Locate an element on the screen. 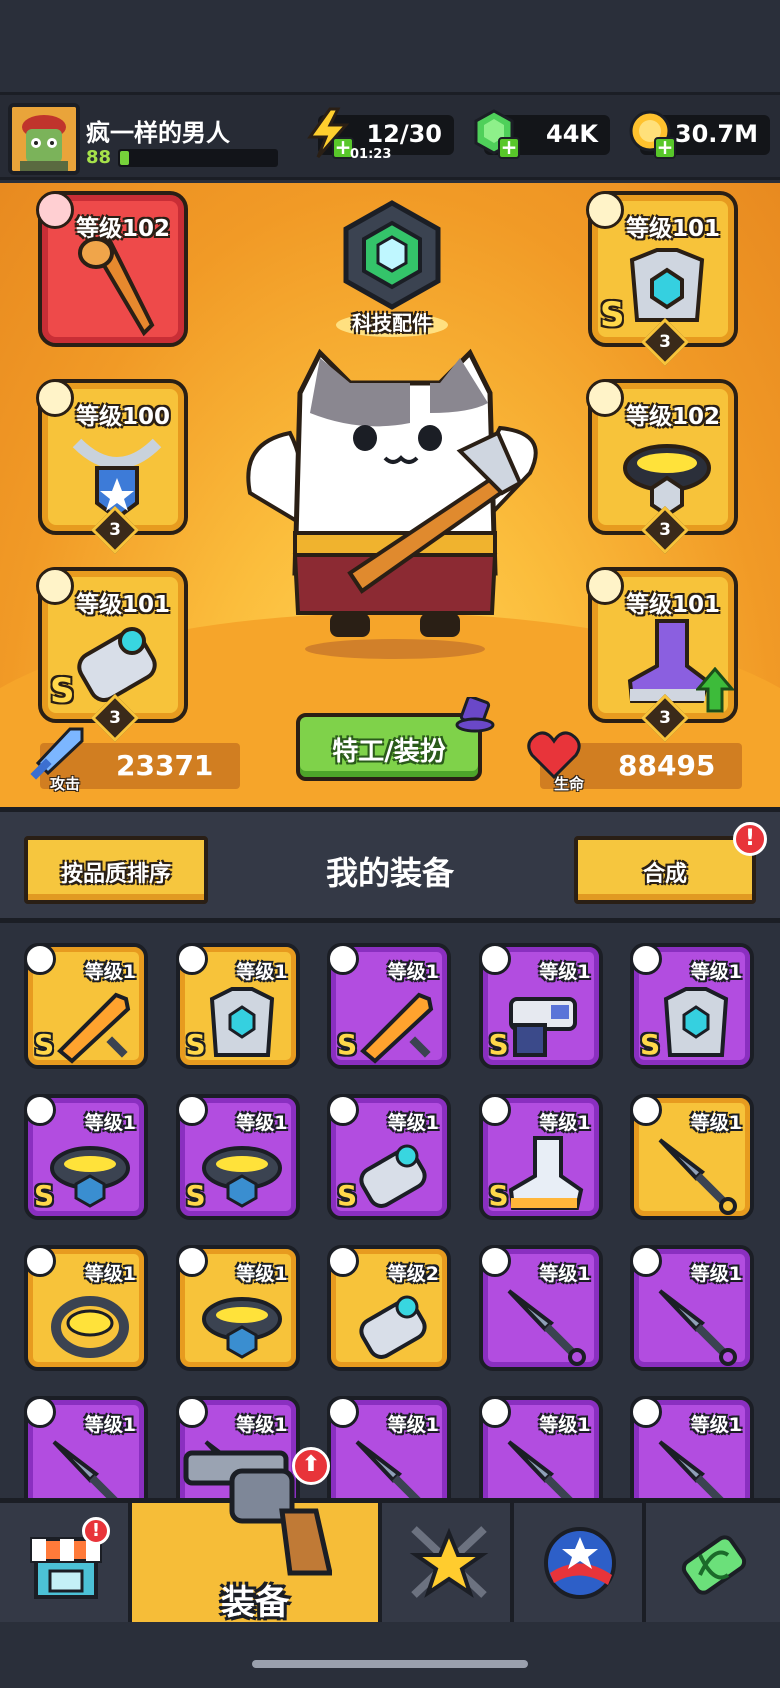  armor-slot: 等级101 S 3 is located at coordinates (662, 279).